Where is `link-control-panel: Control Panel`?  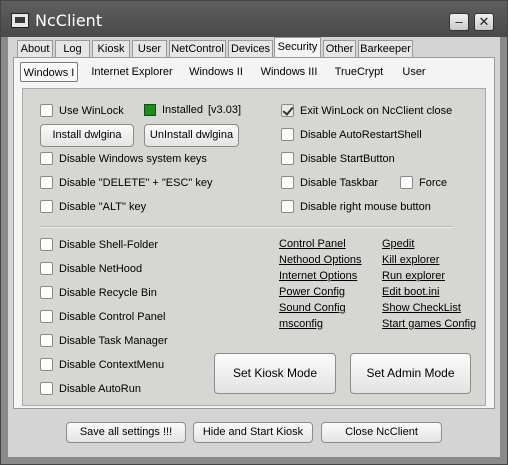
link-control-panel: Control Panel is located at coordinates (312, 244).